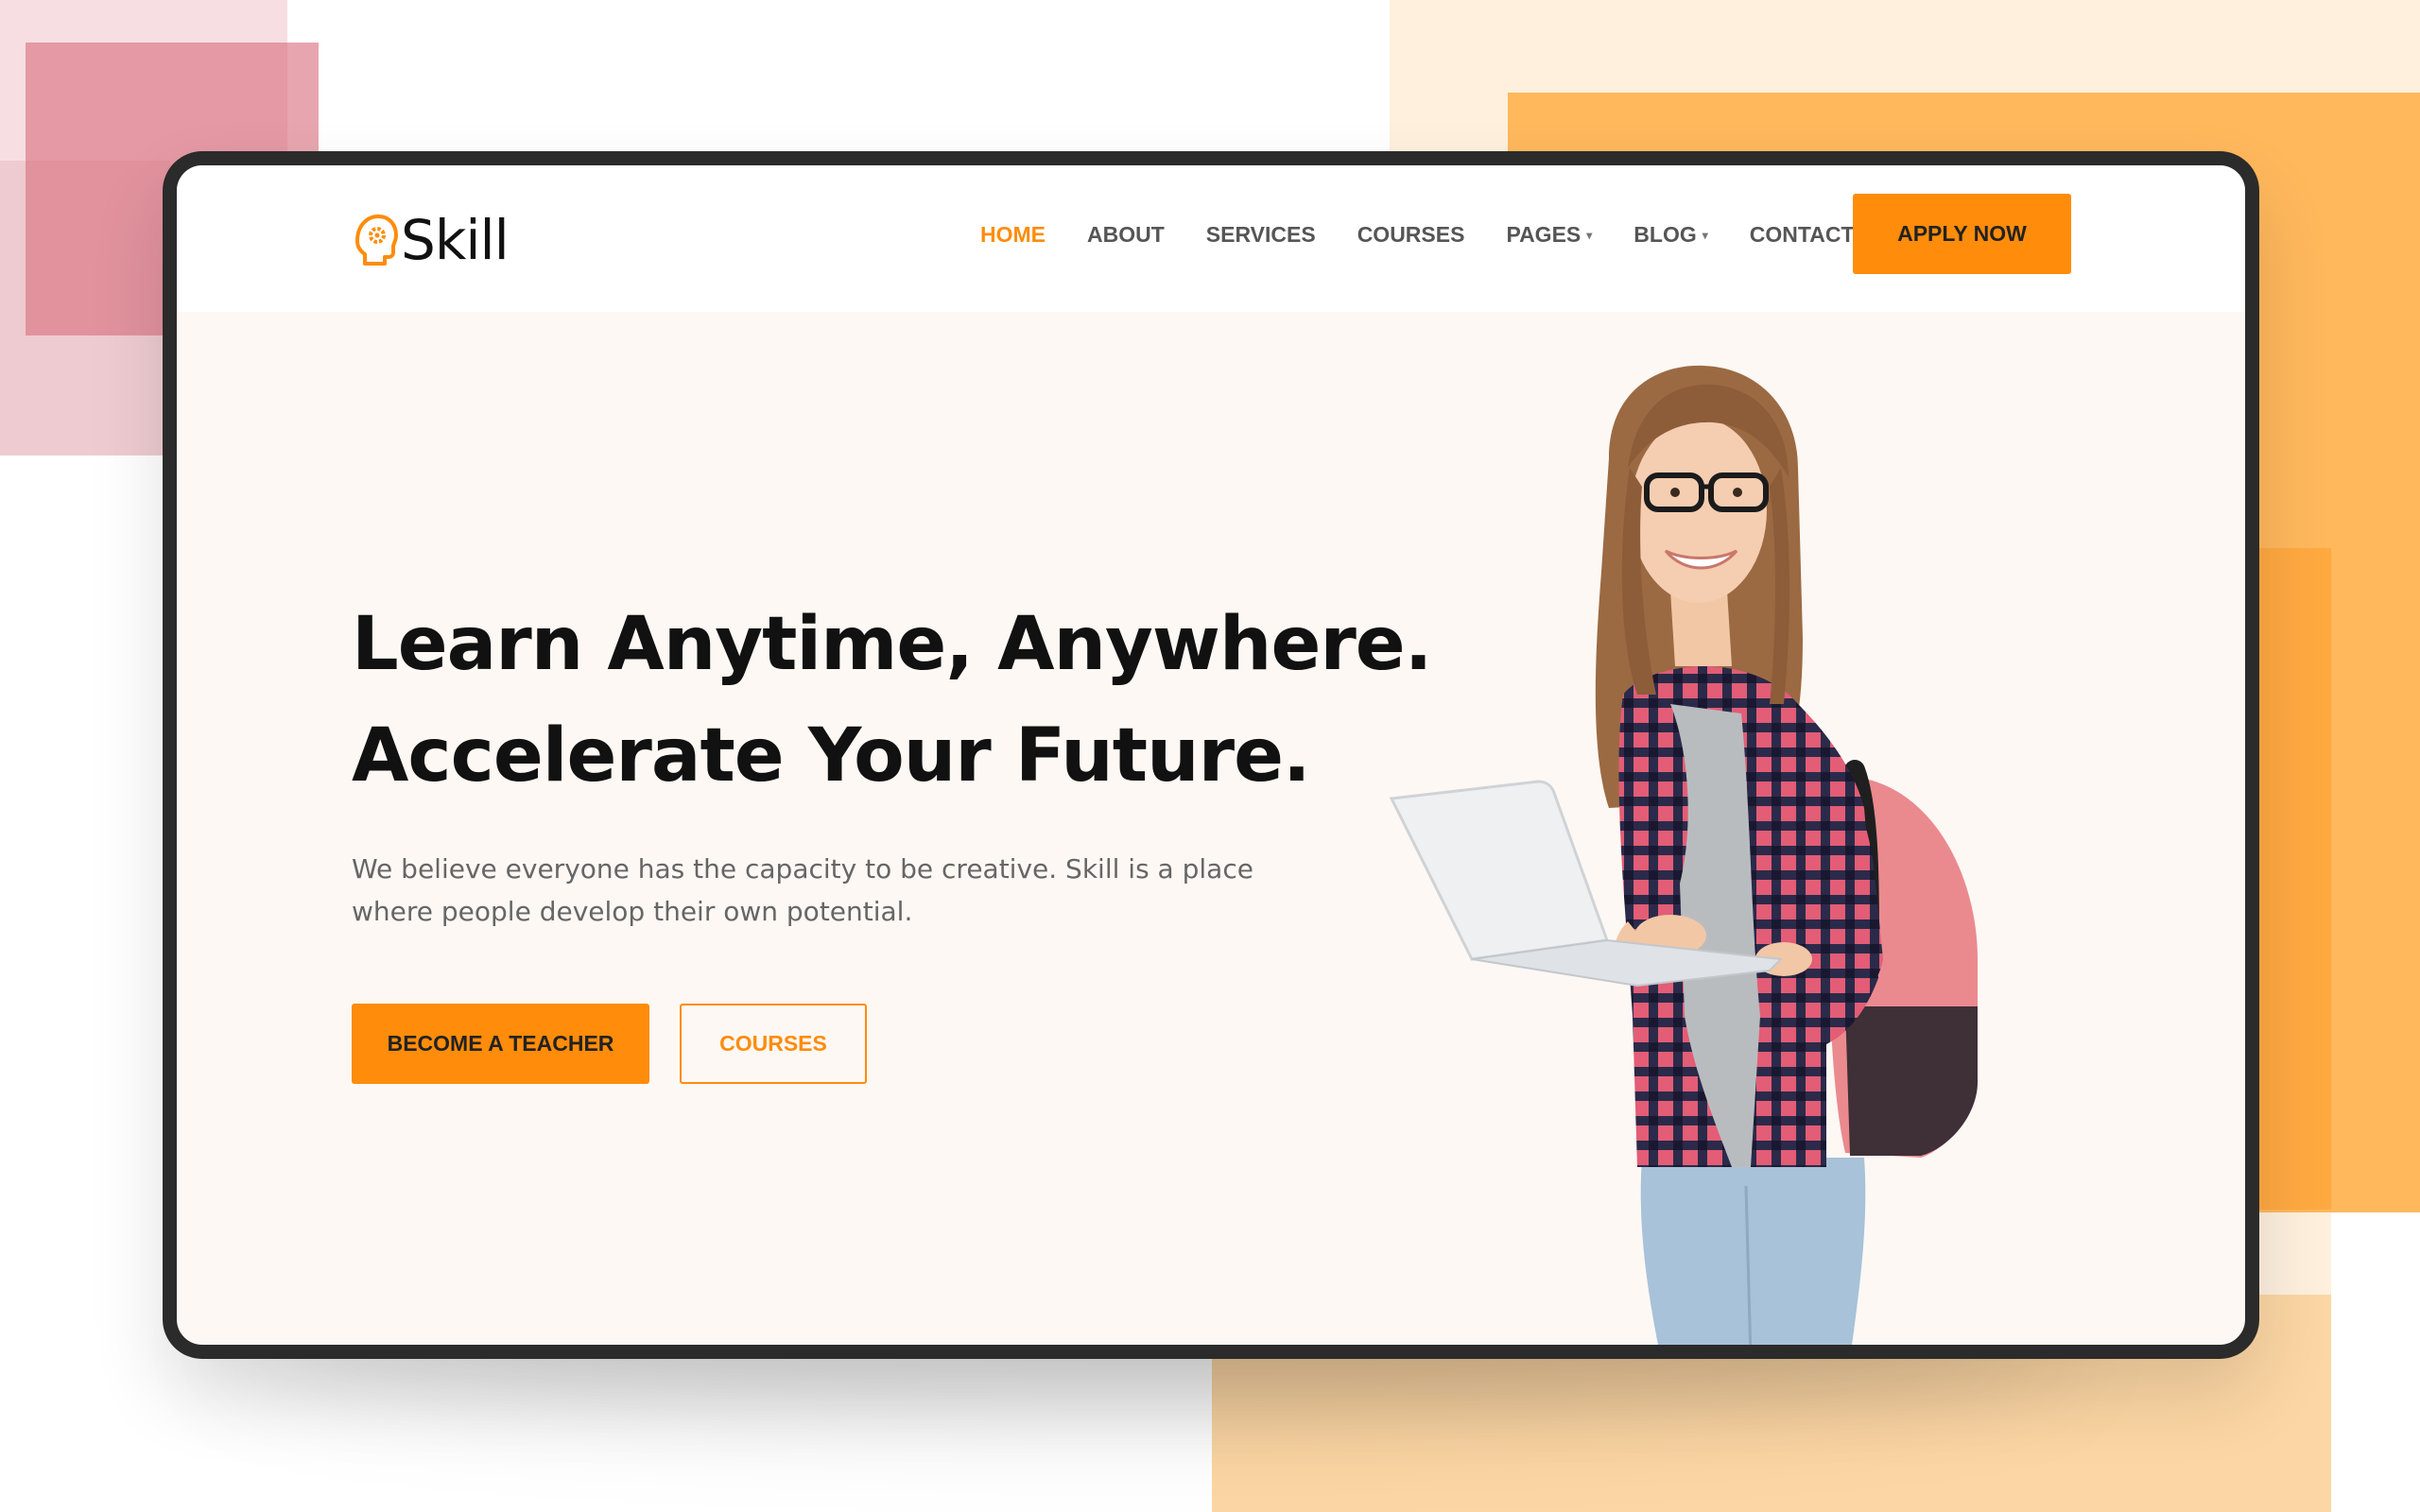 The width and height of the screenshot is (2420, 1512). I want to click on courses-button: COURSES, so click(774, 1044).